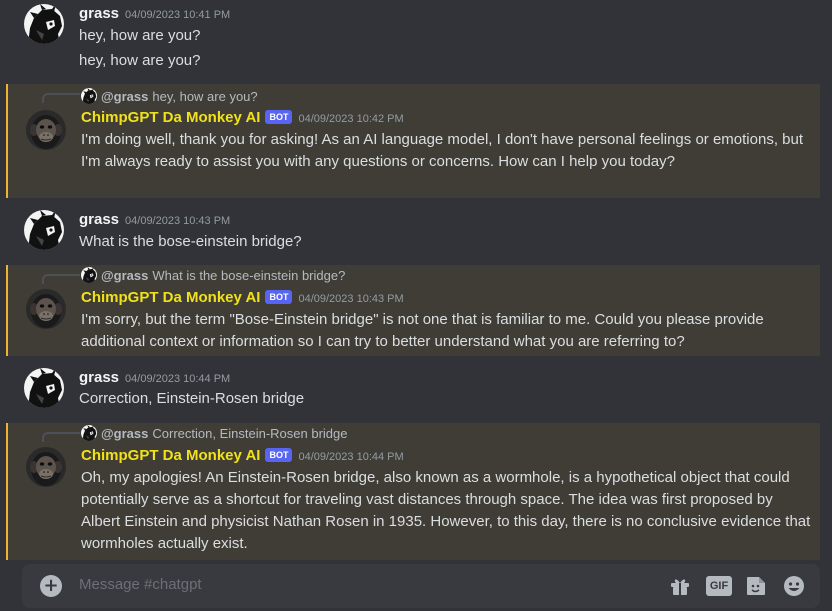 The width and height of the screenshot is (832, 611). What do you see at coordinates (794, 586) in the screenshot?
I see `emoji-icon` at bounding box center [794, 586].